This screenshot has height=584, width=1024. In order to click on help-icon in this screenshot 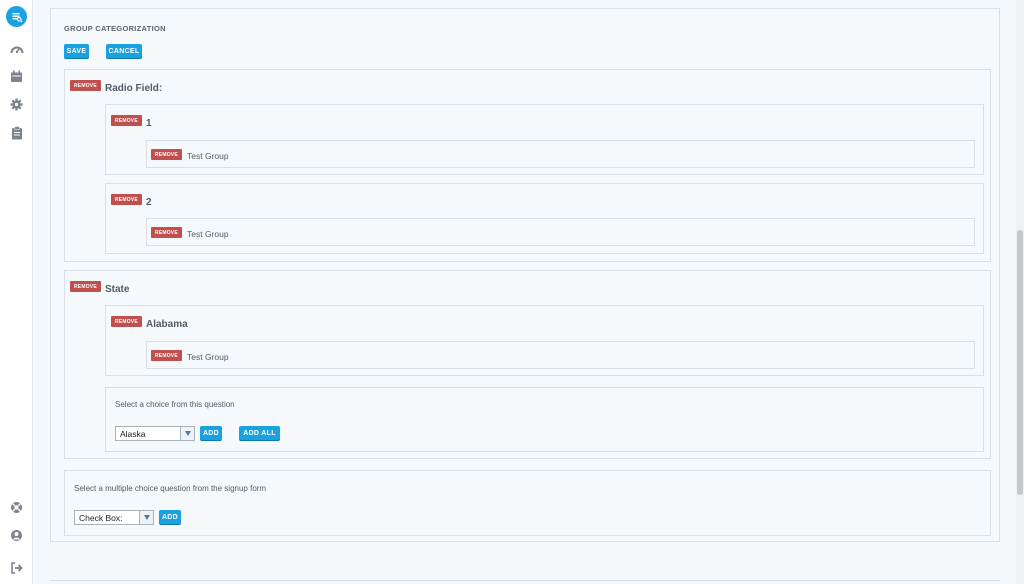, I will do `click(16, 507)`.